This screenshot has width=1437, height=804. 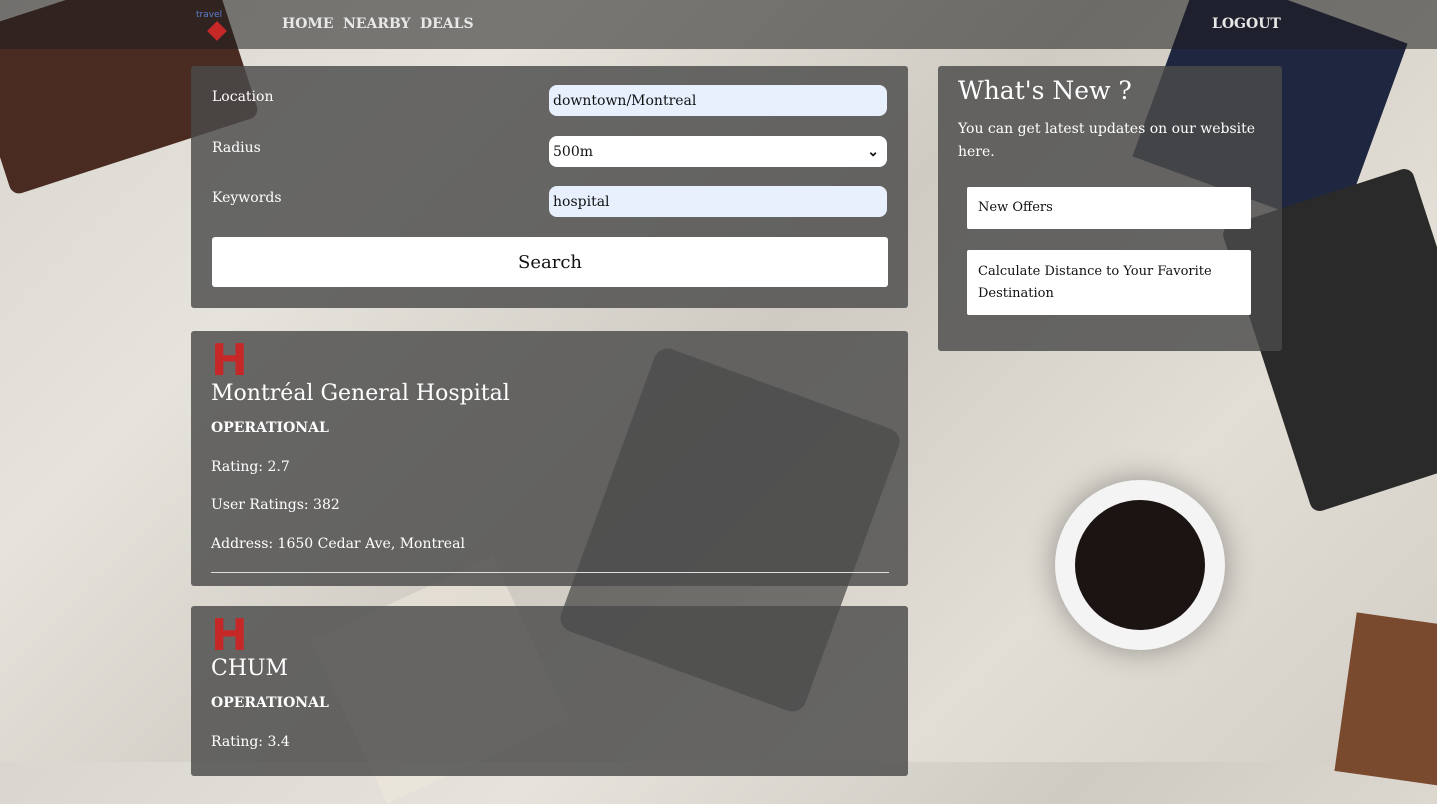 What do you see at coordinates (247, 198) in the screenshot?
I see `keywords-label: Keywords` at bounding box center [247, 198].